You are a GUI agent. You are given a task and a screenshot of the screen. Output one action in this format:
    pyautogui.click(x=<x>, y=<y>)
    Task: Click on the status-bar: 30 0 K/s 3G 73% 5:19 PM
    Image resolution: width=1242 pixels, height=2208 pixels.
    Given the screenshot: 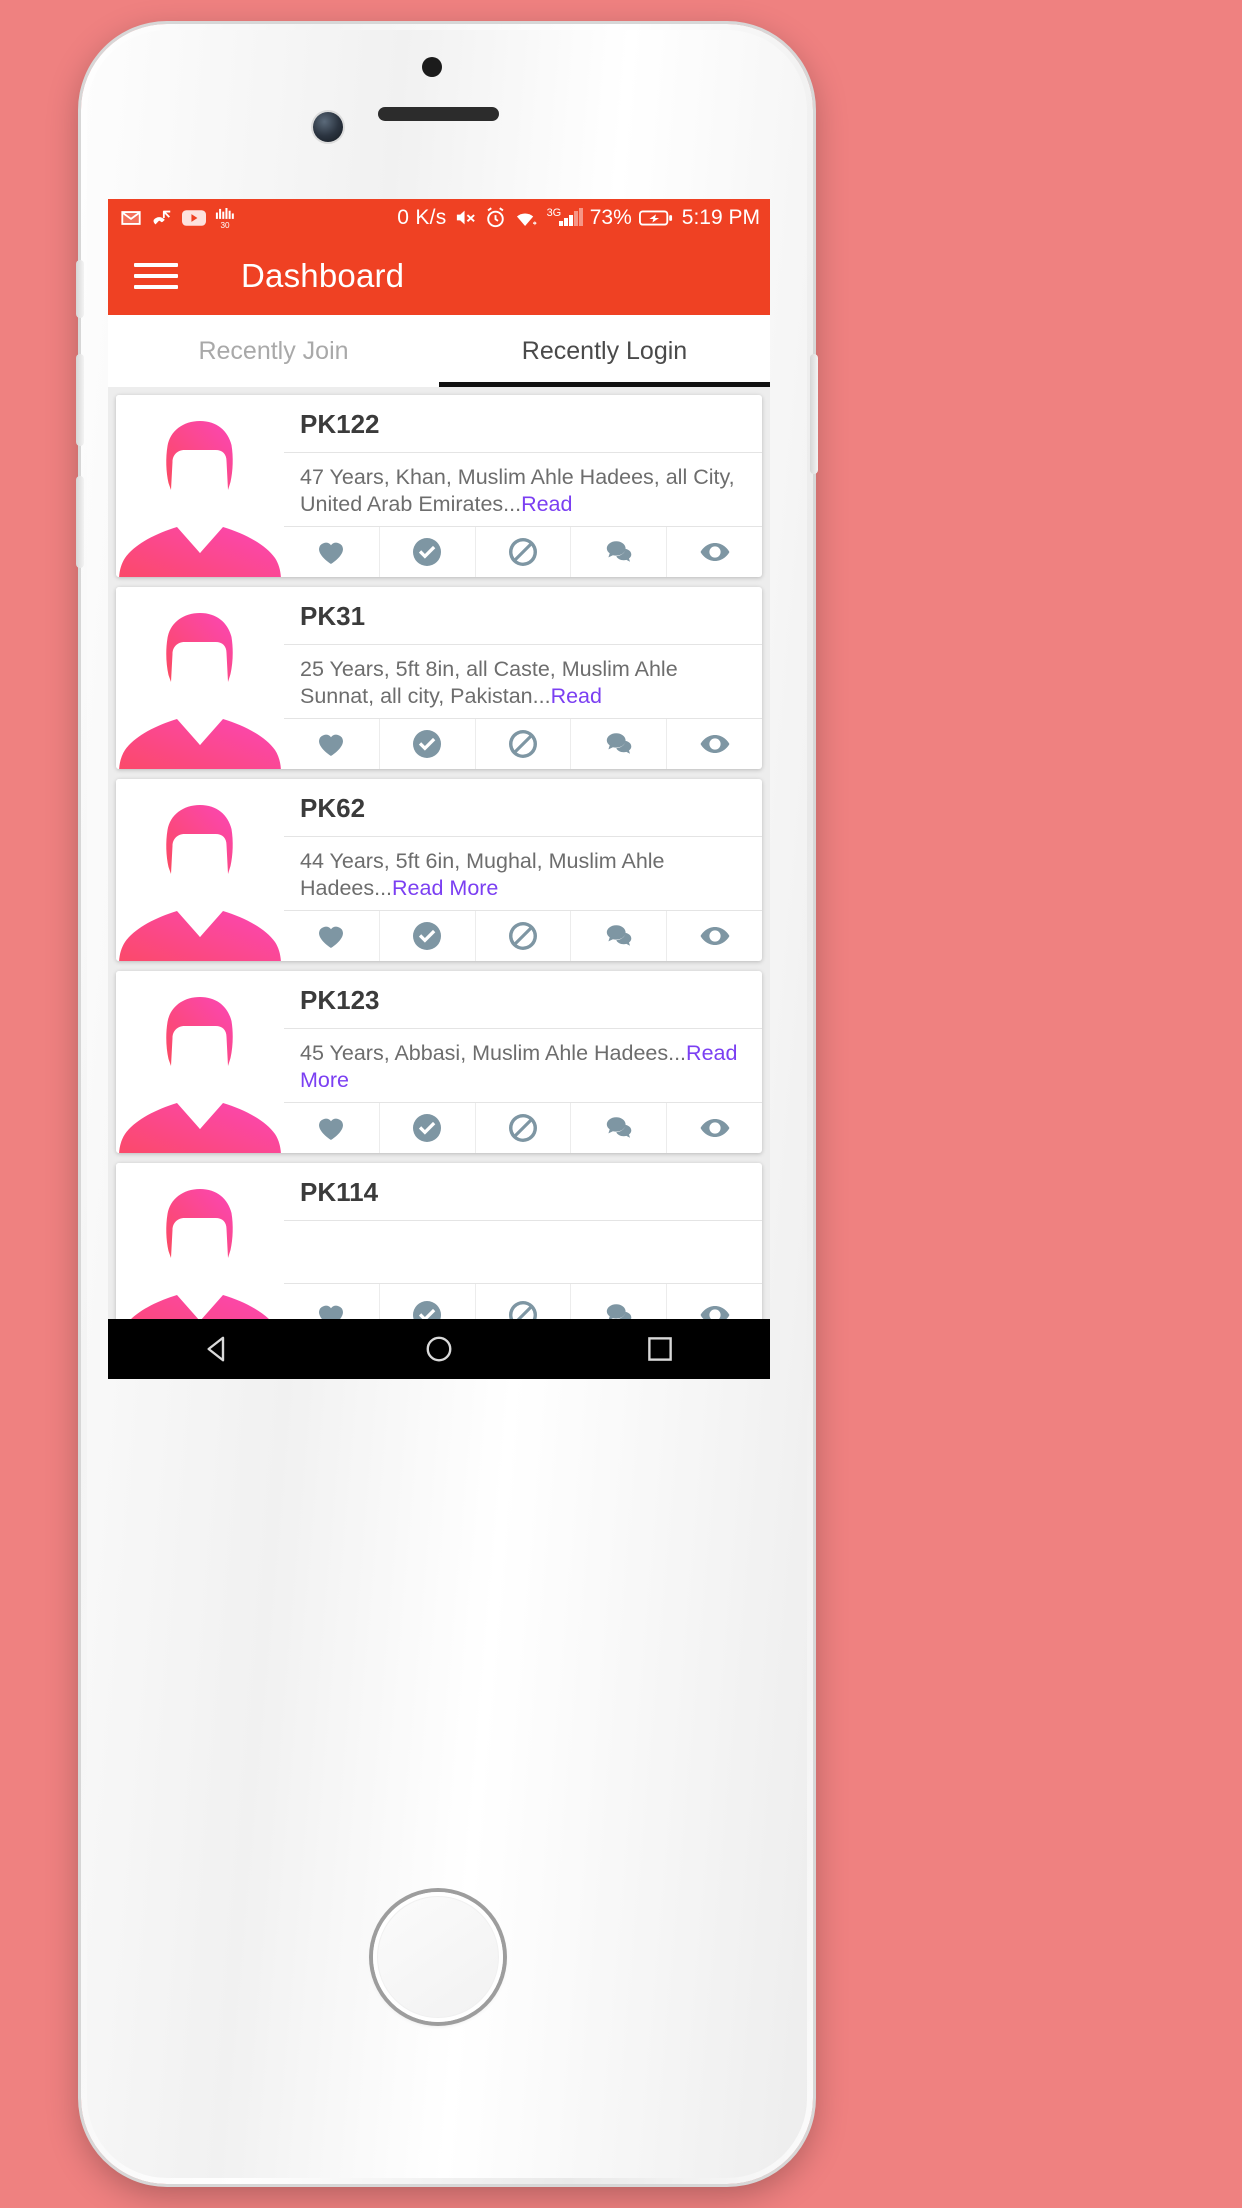 What is the action you would take?
    pyautogui.click(x=439, y=217)
    